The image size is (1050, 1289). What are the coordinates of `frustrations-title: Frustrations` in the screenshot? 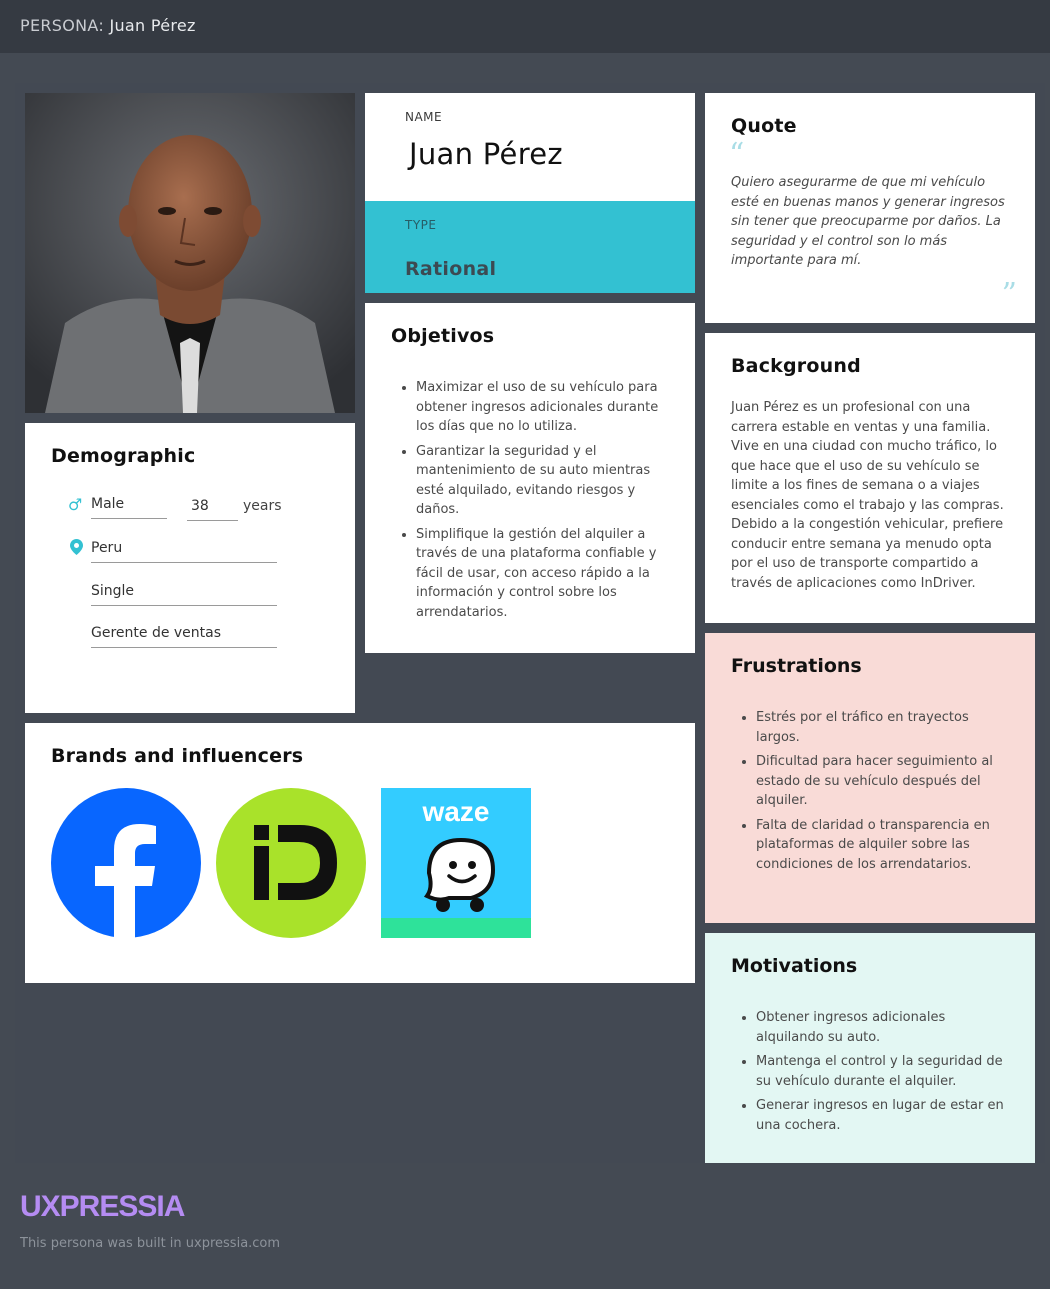 It's located at (796, 666).